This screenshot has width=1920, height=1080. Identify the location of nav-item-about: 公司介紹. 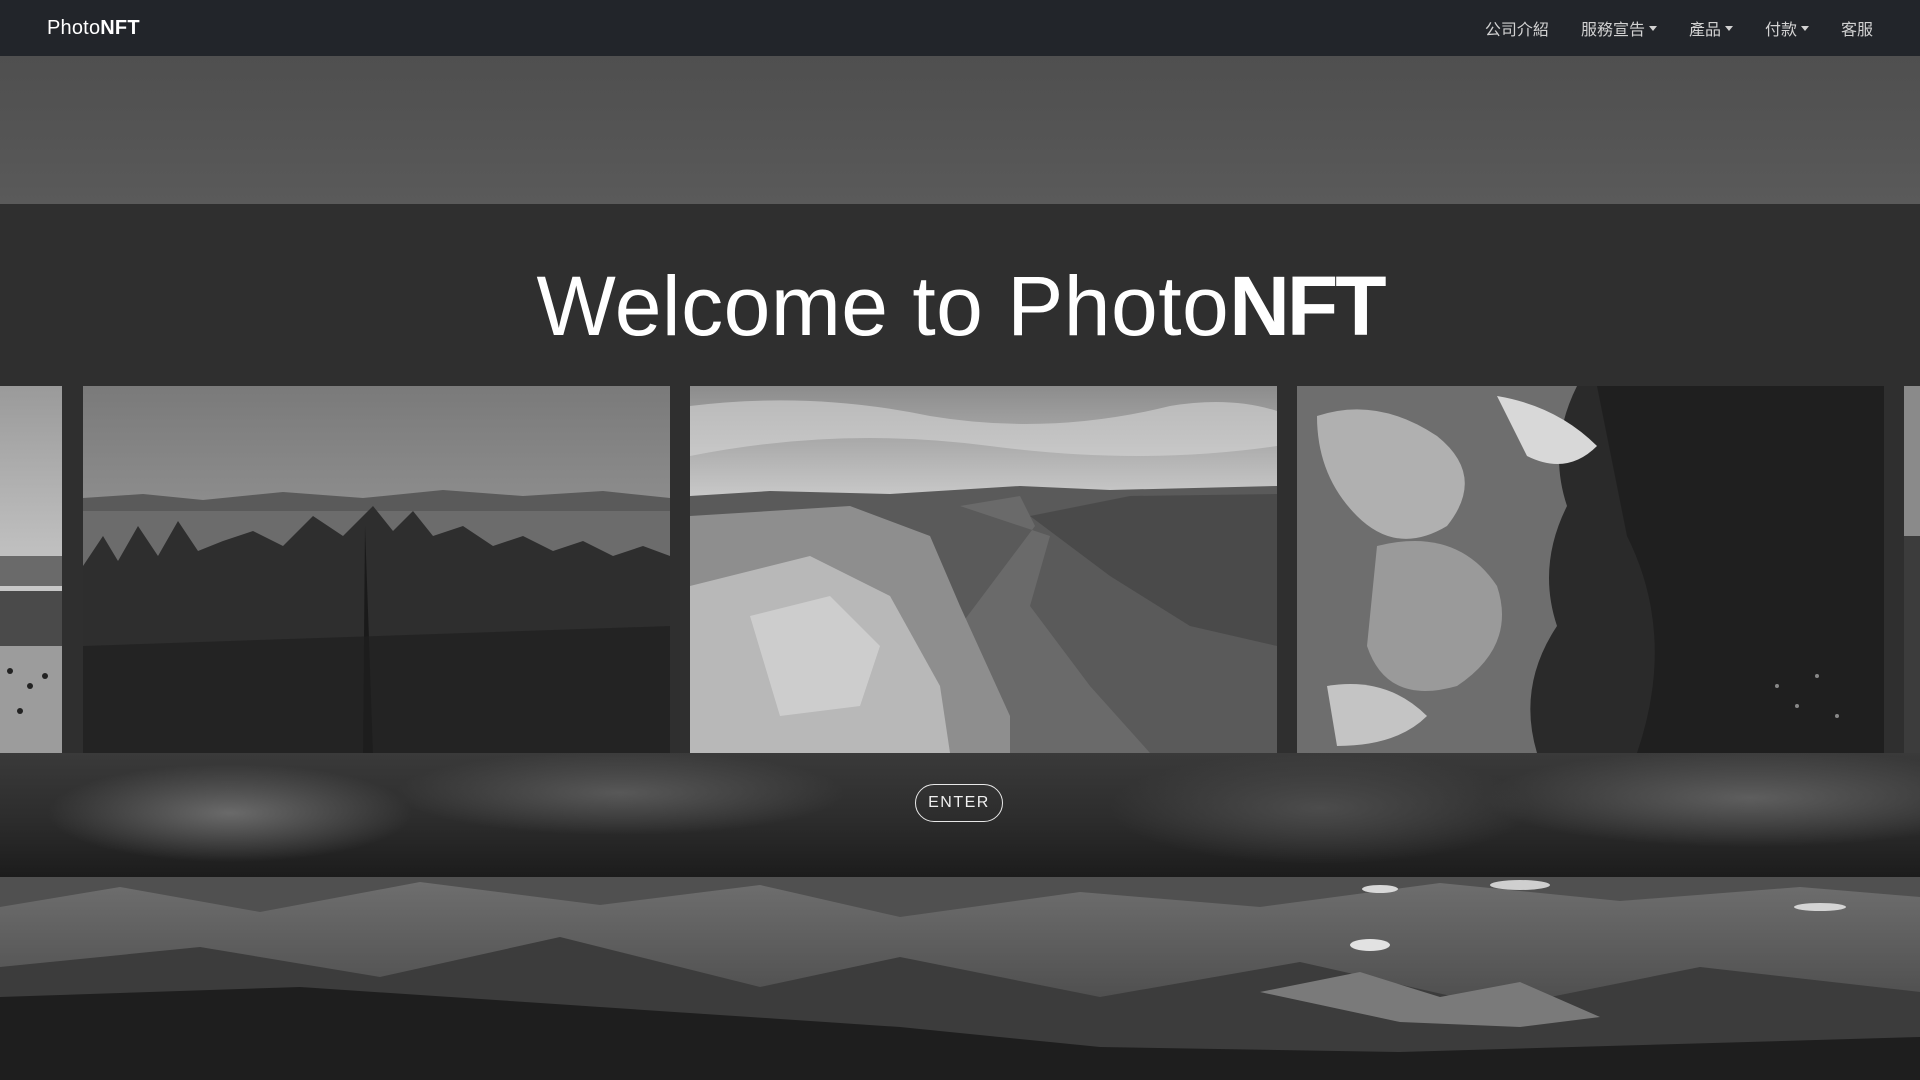
(1517, 28).